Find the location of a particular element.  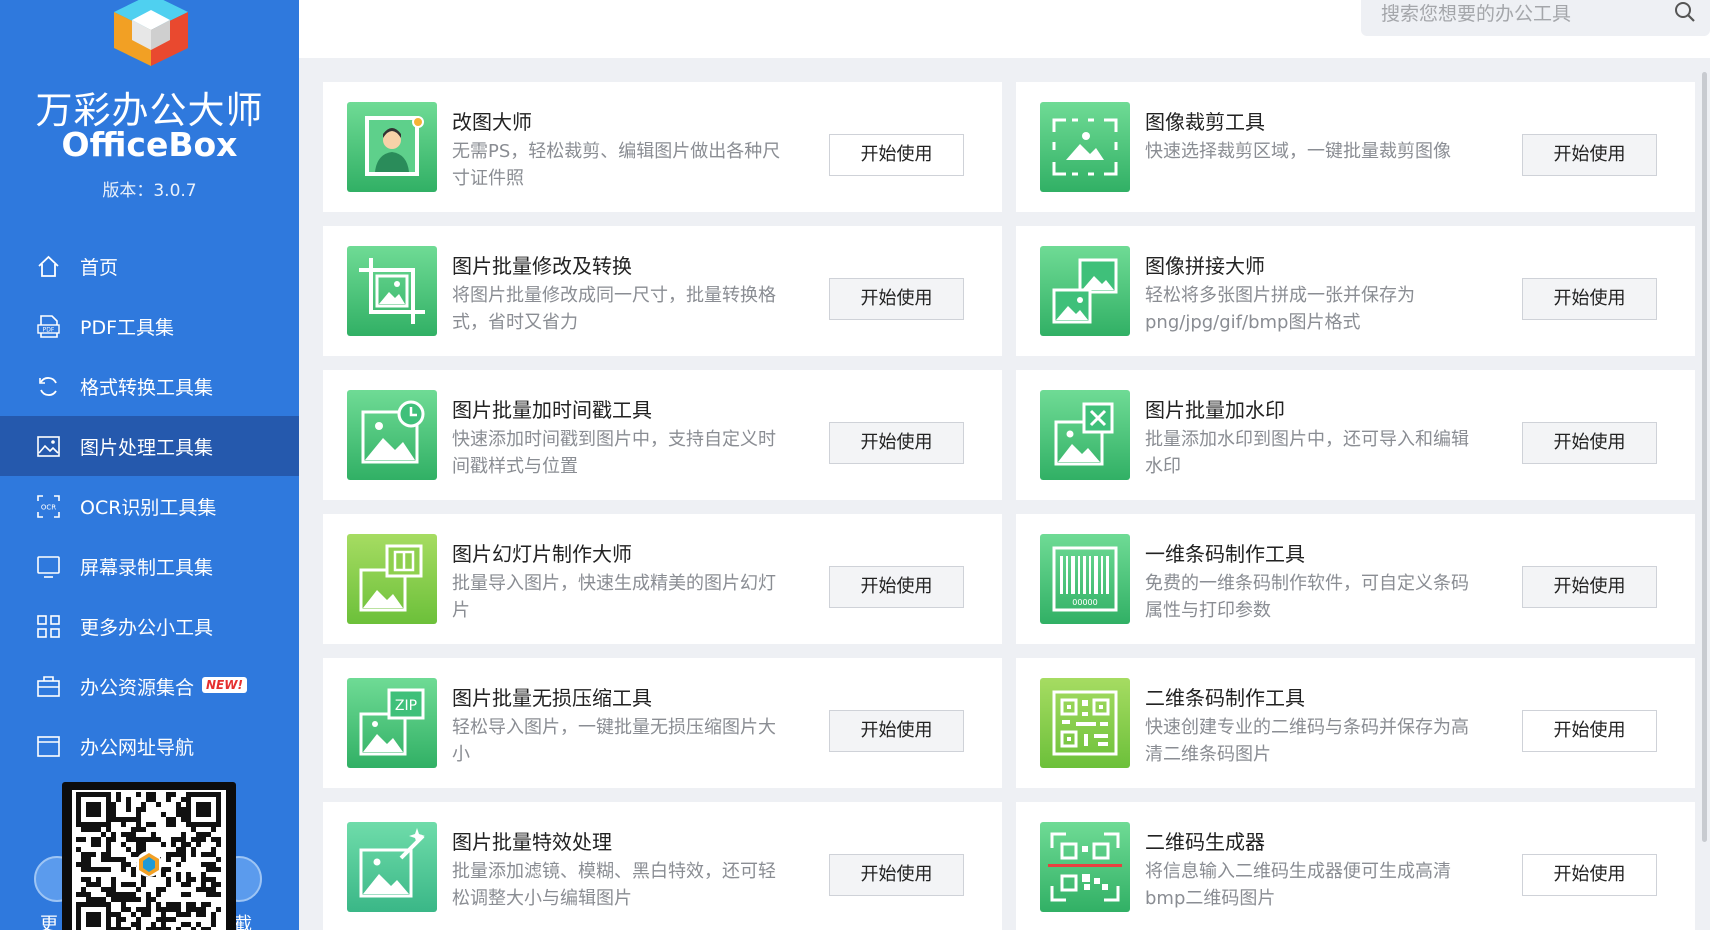

tool-card: 图像裁剪工具 快速选择裁剪区域，一键批量裁剪图像 开始使用 is located at coordinates (1355, 147).